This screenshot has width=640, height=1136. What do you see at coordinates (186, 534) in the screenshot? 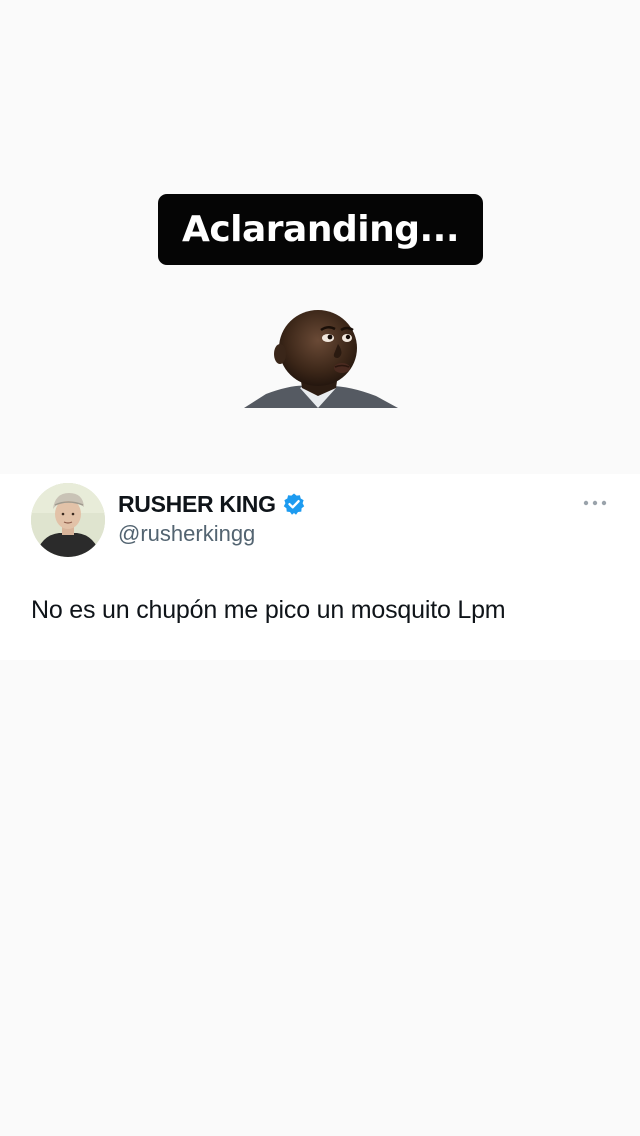
I see `tweet-handle: @rusherkingg` at bounding box center [186, 534].